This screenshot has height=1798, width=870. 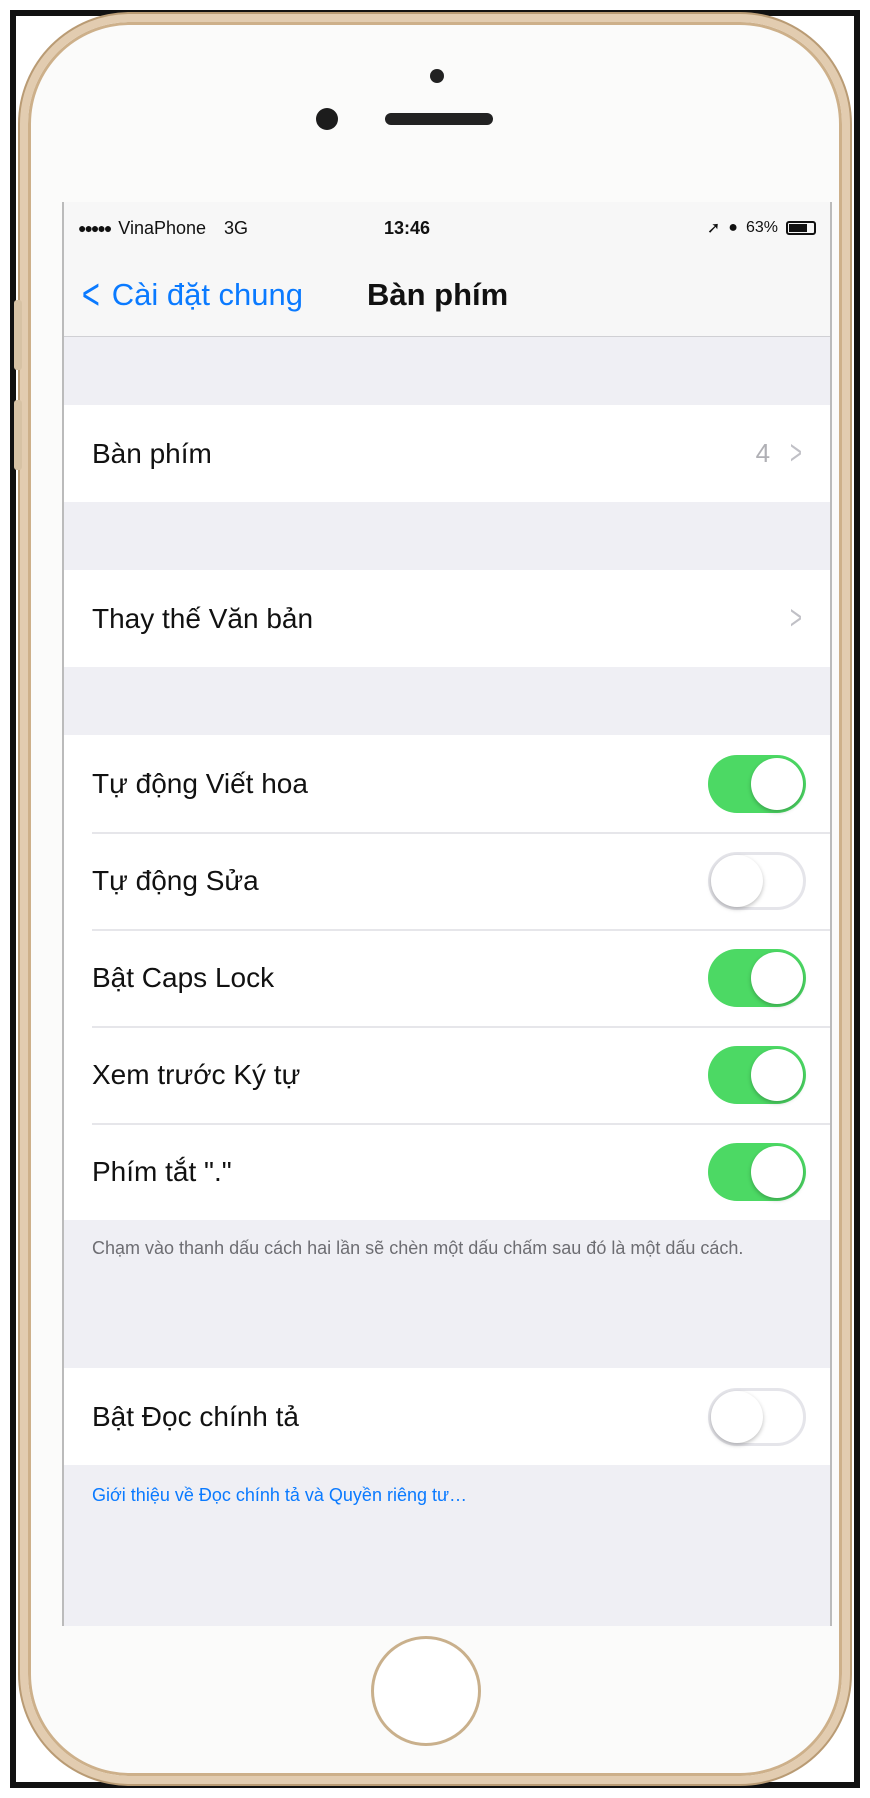 I want to click on auto-correction-toggle, so click(x=757, y=880).